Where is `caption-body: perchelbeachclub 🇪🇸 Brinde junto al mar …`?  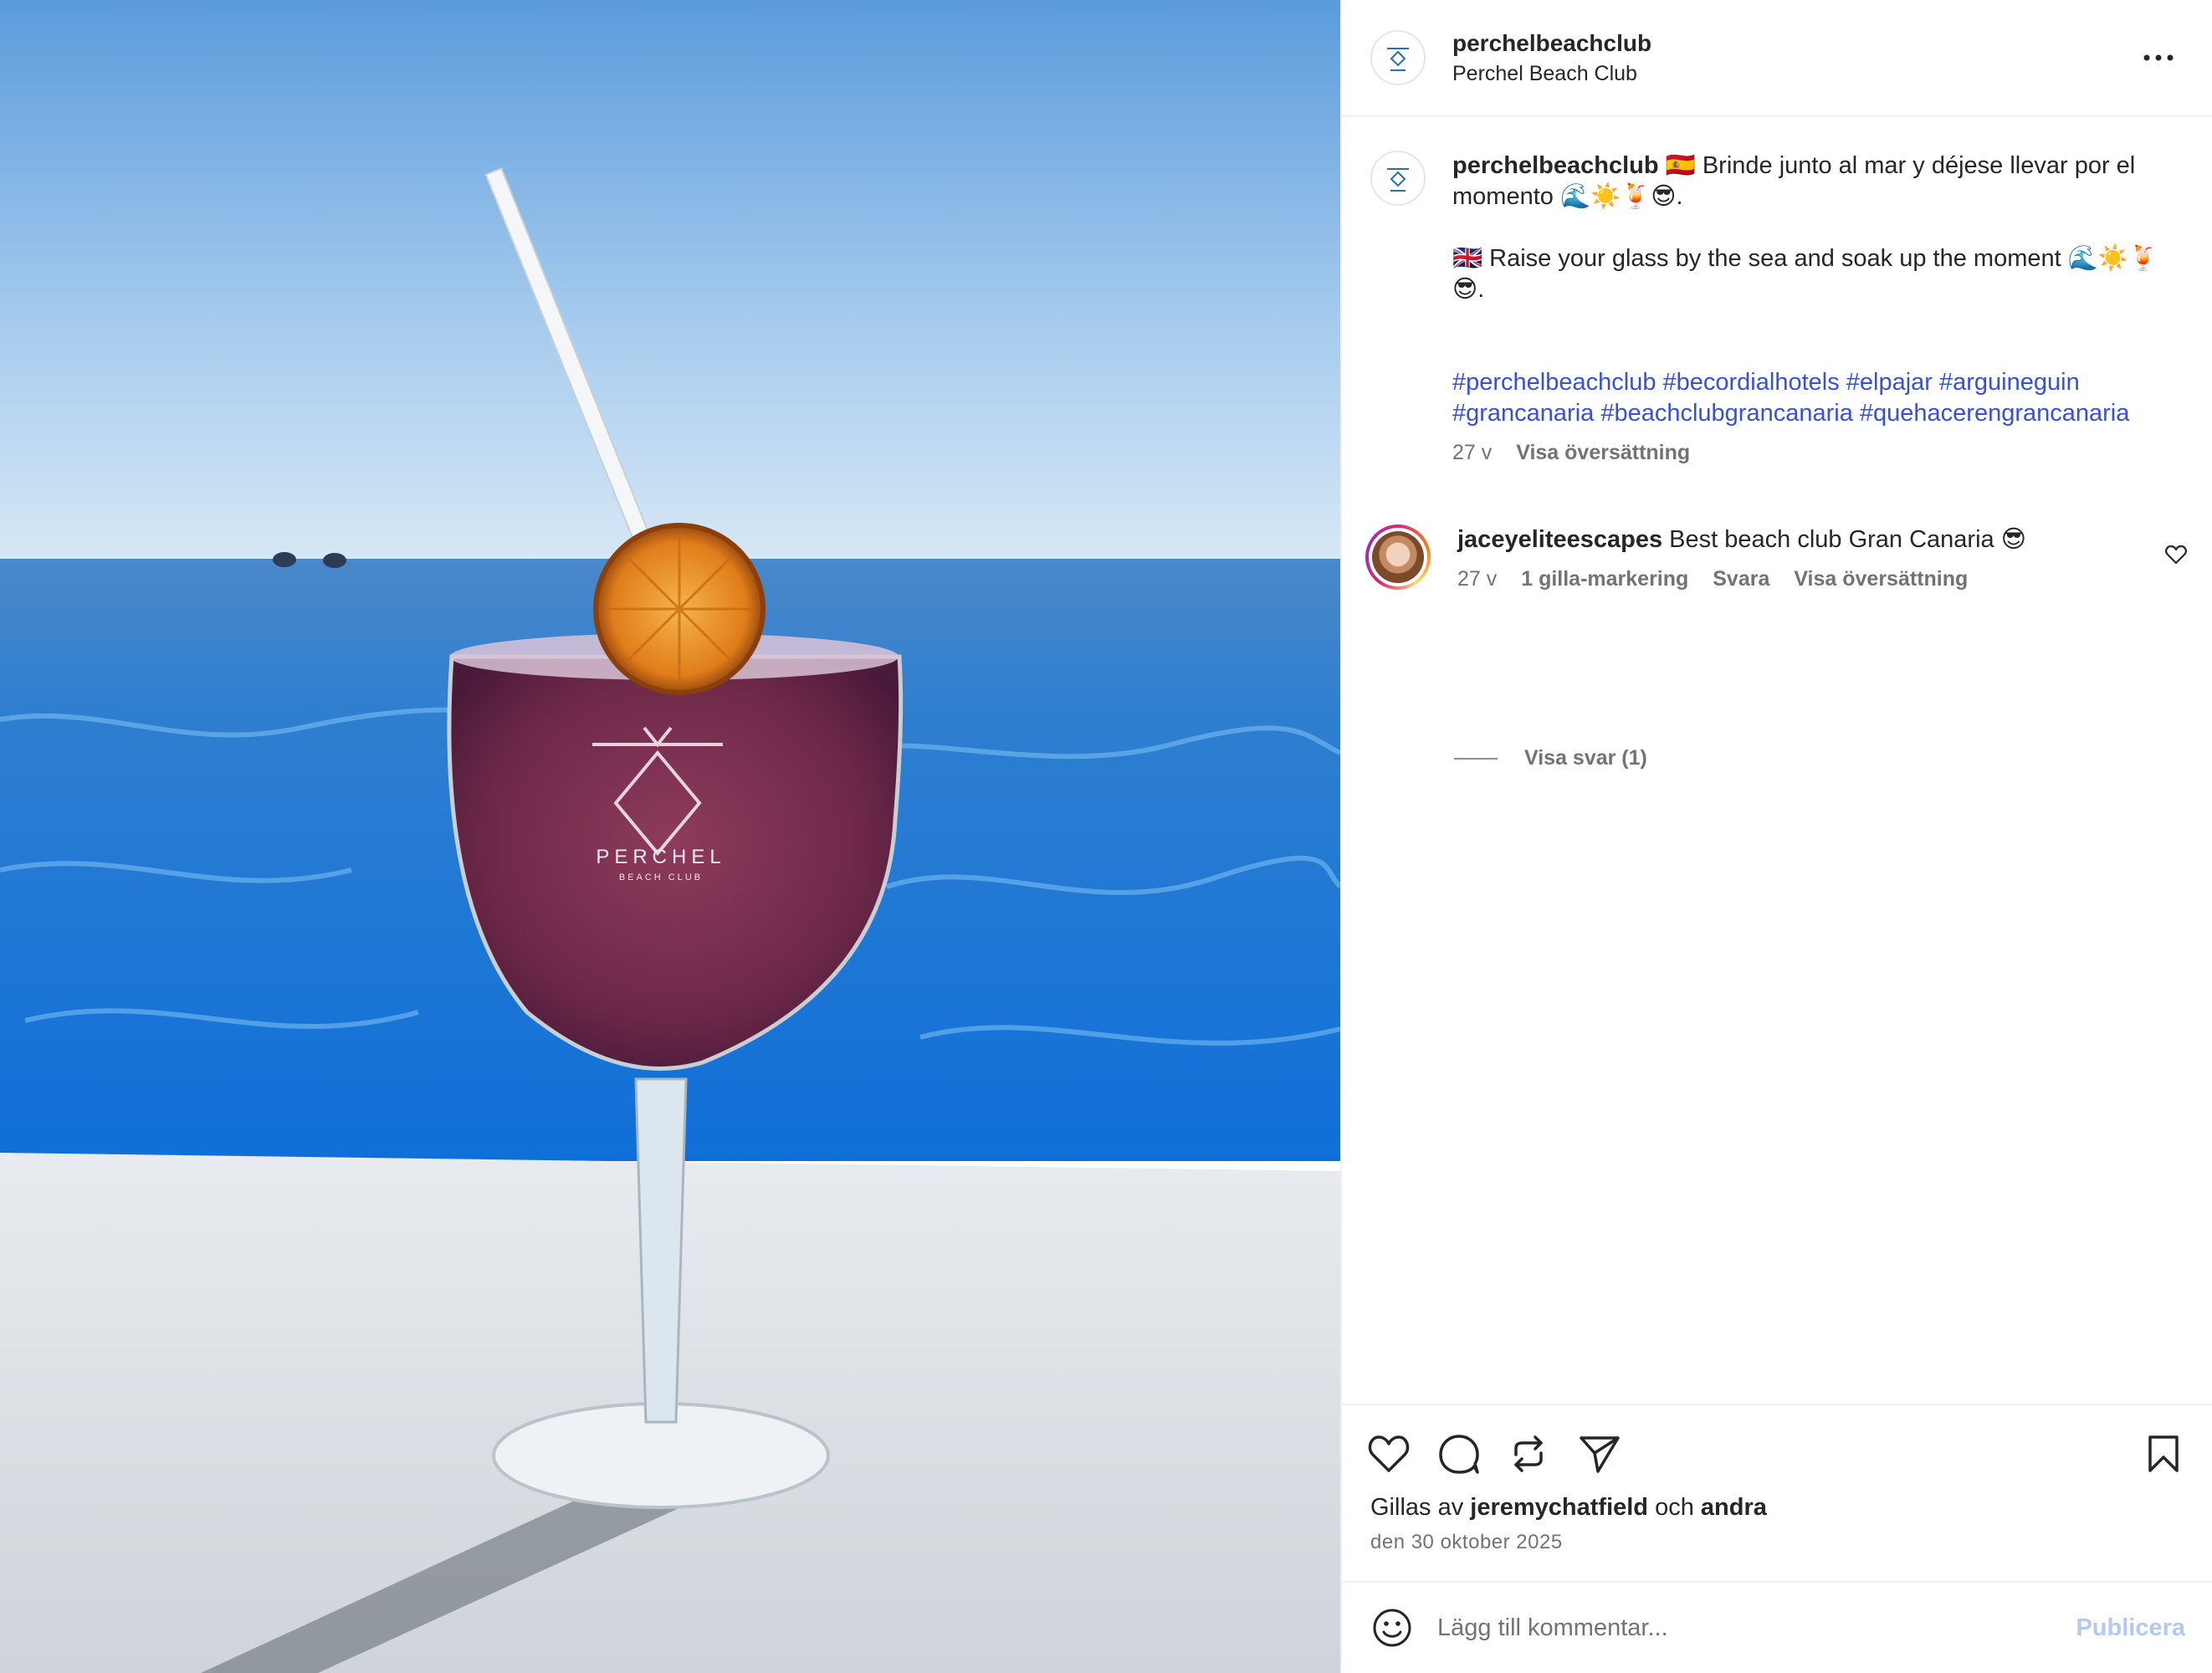
caption-body: perchelbeachclub 🇪🇸 Brinde junto al mar … is located at coordinates (1811, 310).